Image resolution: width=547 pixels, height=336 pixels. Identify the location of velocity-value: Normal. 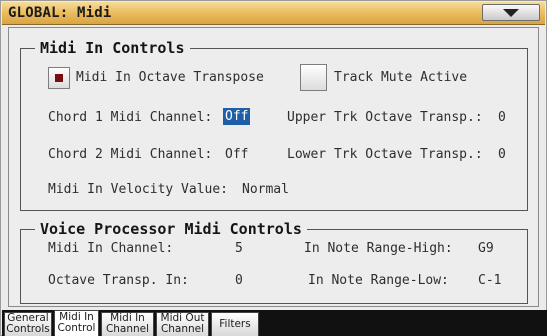
(265, 189).